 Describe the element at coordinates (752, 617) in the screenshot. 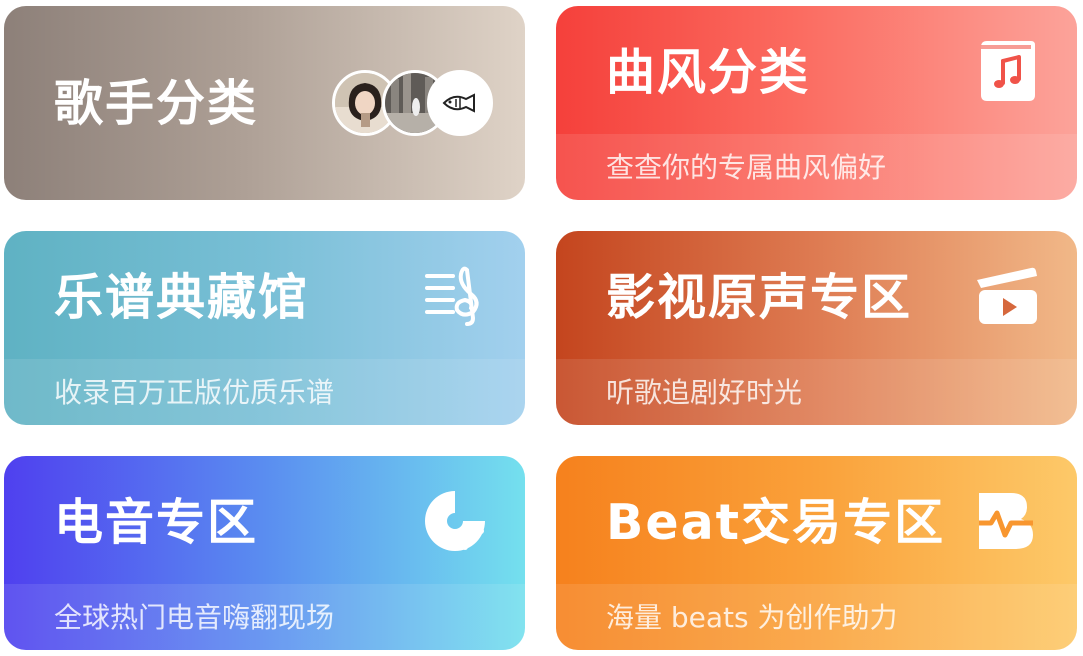

I see `card-subtitle: 海量 beats 为创作助力` at that location.